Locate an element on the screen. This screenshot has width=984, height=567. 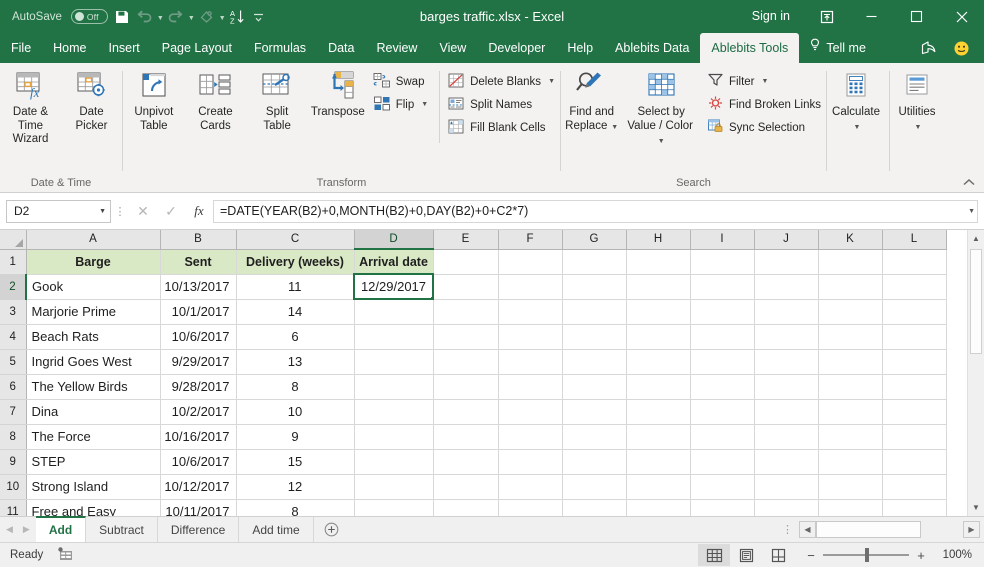
cell-e2 is located at coordinates (466, 287).